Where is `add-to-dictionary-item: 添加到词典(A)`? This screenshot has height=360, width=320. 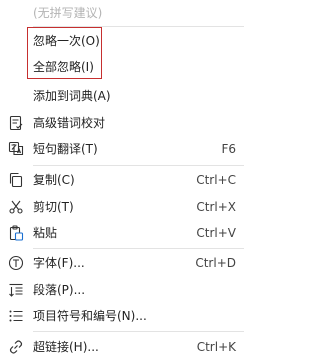
add-to-dictionary-item: 添加到词典(A) is located at coordinates (125, 96).